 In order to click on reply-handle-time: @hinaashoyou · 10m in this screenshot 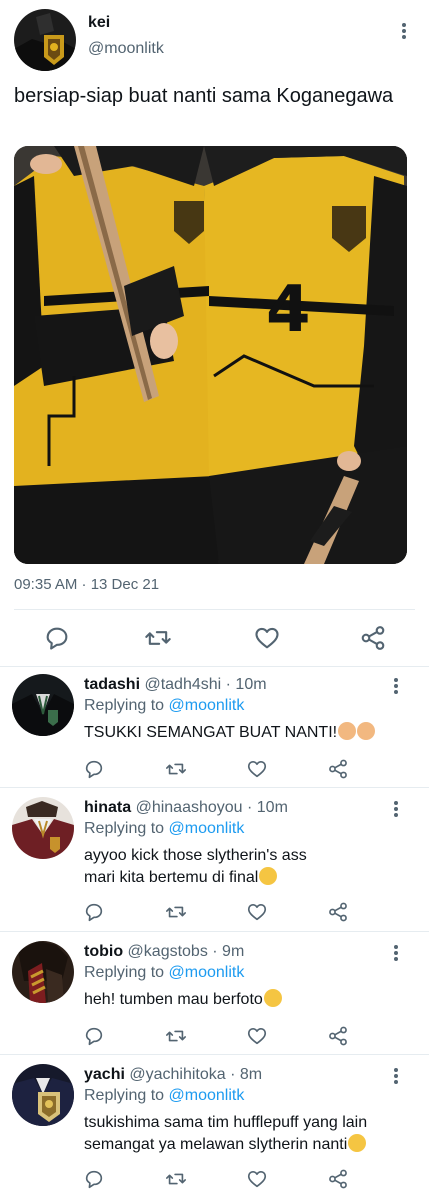, I will do `click(212, 807)`.